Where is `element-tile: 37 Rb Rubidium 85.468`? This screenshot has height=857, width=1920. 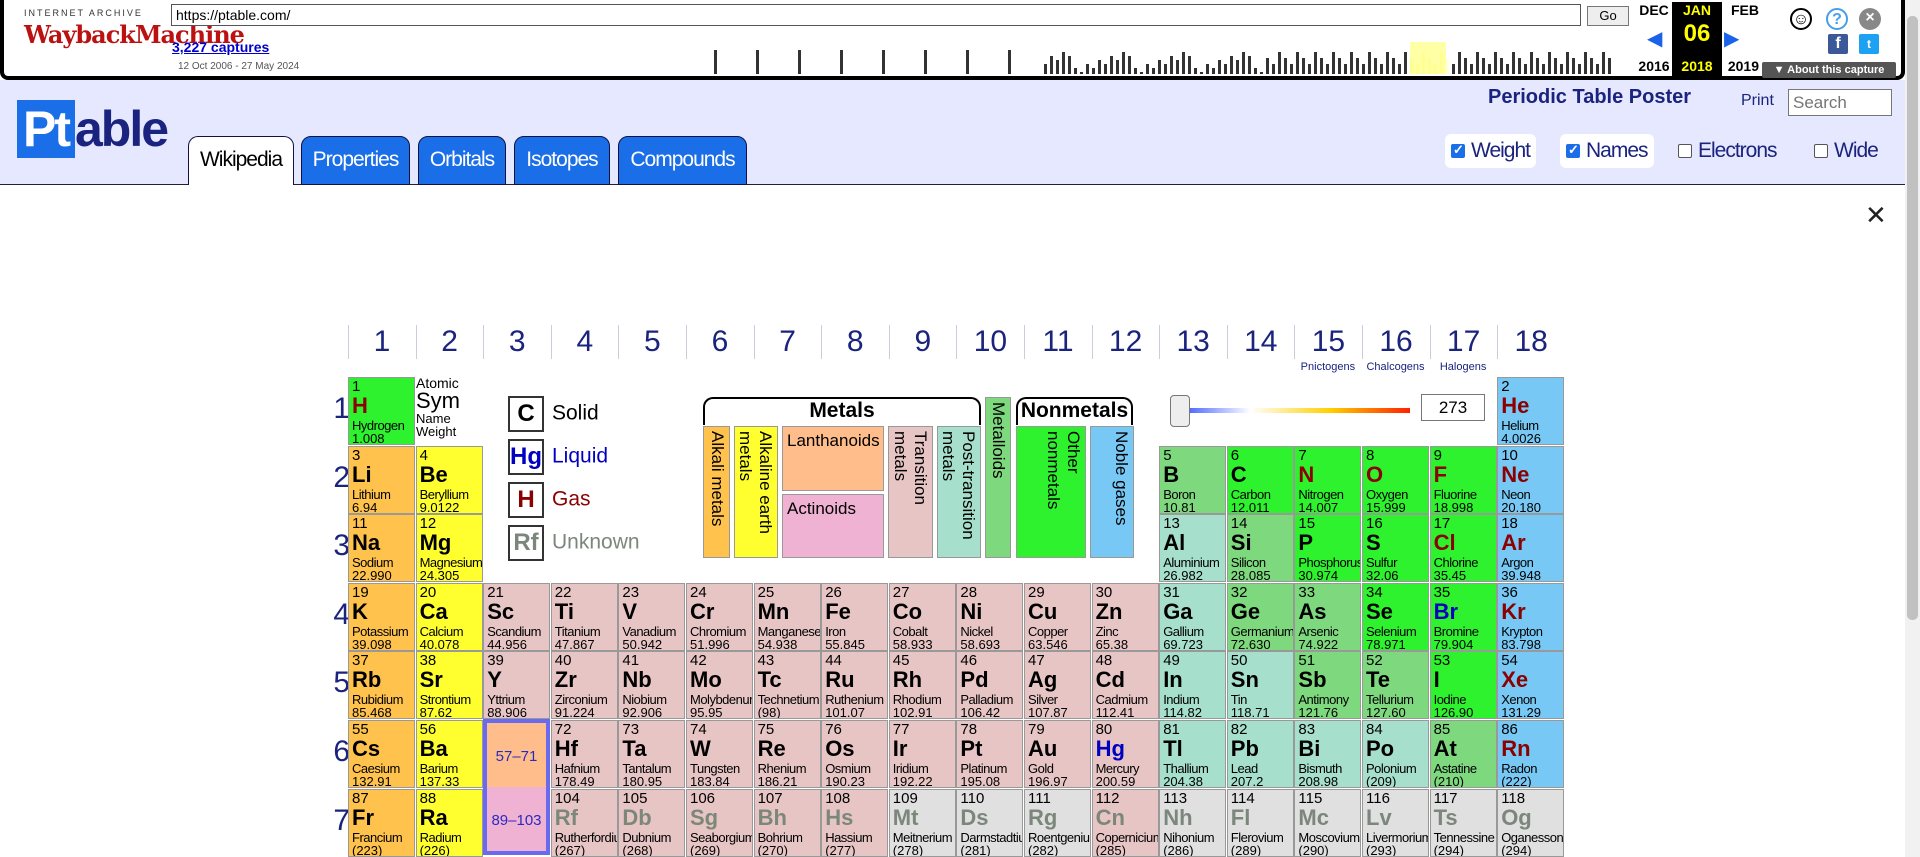 element-tile: 37 Rb Rubidium 85.468 is located at coordinates (381, 685).